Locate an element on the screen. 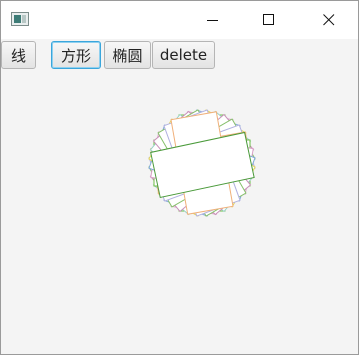 The image size is (359, 355). line-button: 线 is located at coordinates (18, 55).